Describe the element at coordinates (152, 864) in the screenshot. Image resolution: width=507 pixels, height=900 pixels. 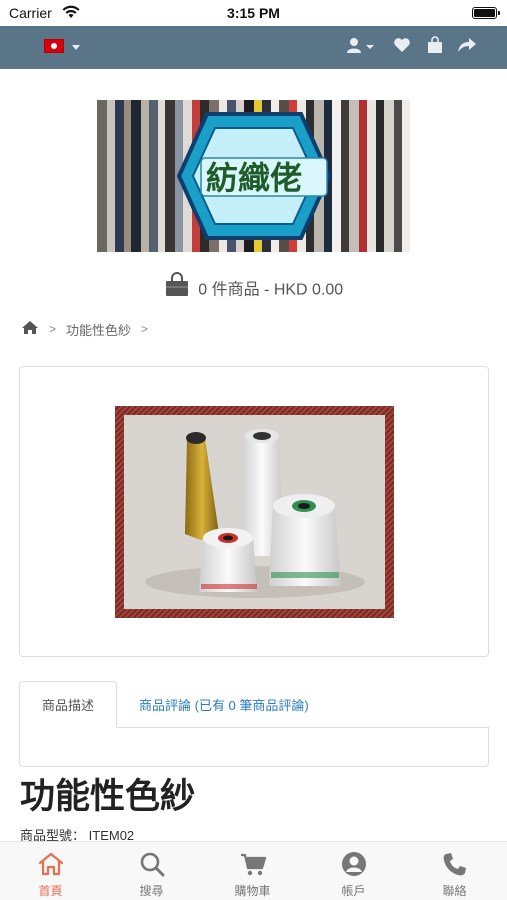
I see `search-icon` at that location.